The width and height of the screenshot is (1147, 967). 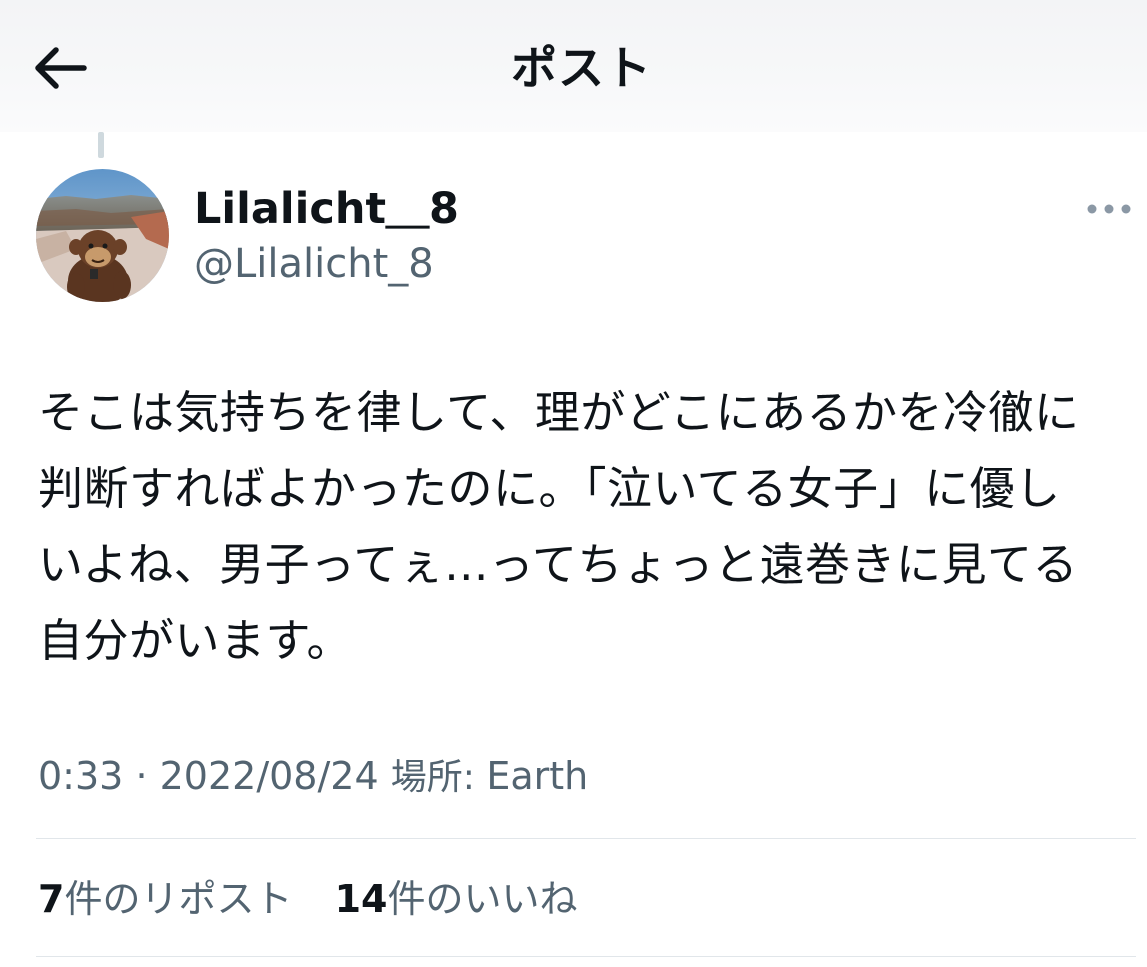 I want to click on post-text-line: そこは気持ちを律して、理がどこにあるかを冷徹に, so click(x=559, y=412).